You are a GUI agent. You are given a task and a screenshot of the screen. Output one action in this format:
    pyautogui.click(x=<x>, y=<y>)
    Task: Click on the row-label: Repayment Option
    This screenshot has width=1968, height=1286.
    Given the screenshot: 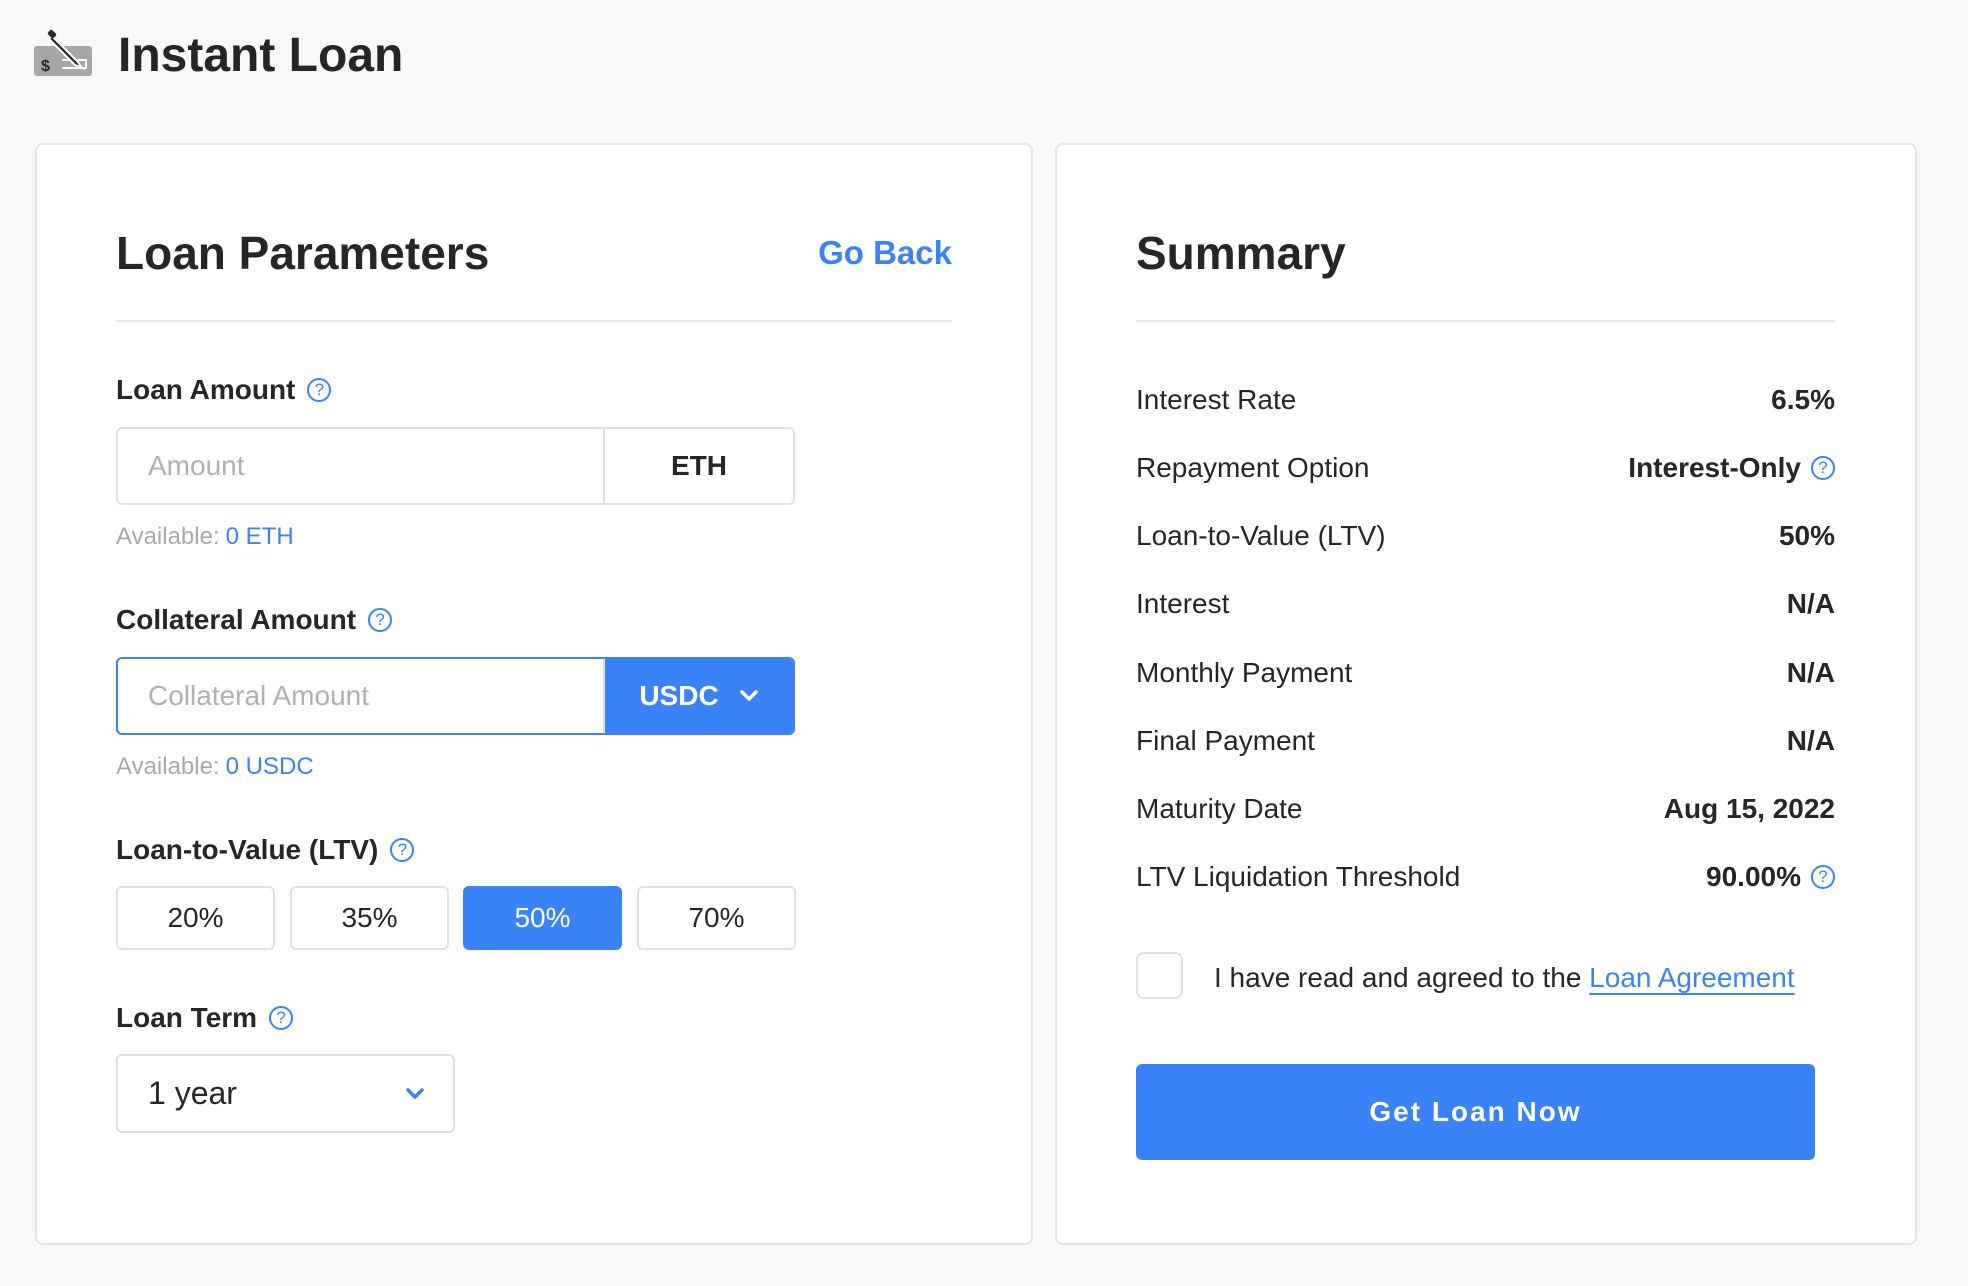 What is the action you would take?
    pyautogui.click(x=1253, y=467)
    